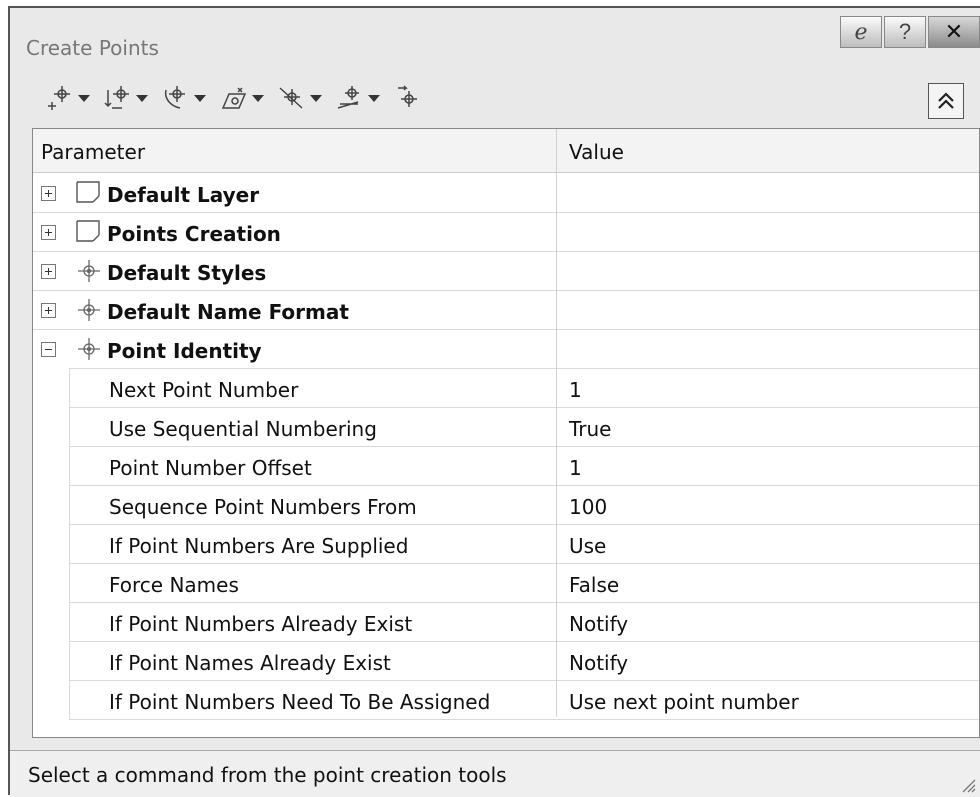 The width and height of the screenshot is (980, 797). I want to click on property-value: Use next point number, so click(684, 702).